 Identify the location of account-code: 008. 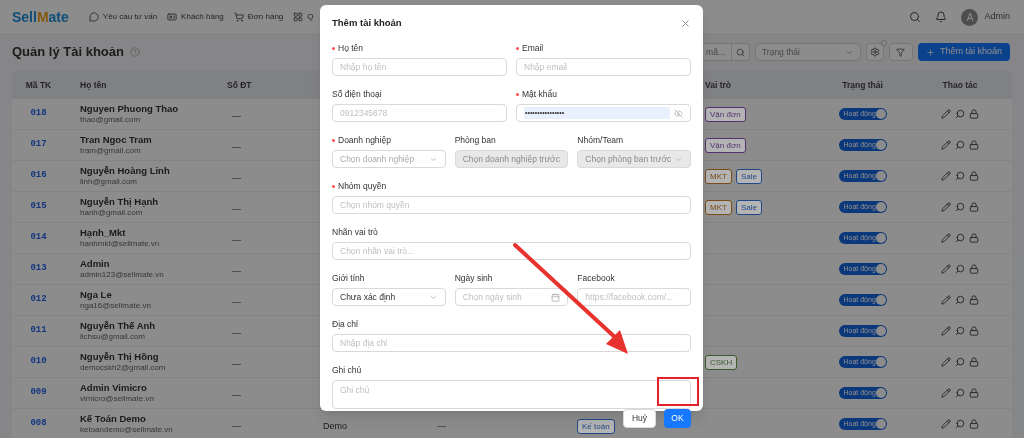
(38, 424).